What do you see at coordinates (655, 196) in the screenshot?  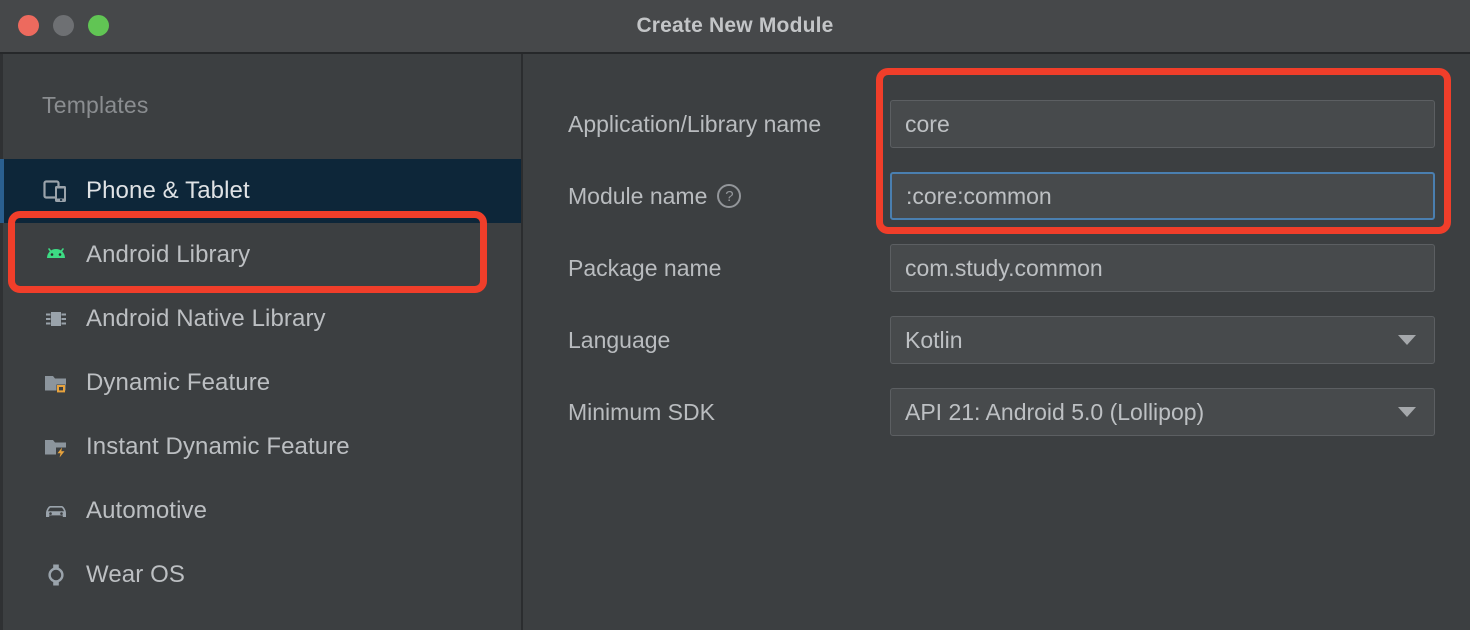 I see `module-name-label: Module name ?` at bounding box center [655, 196].